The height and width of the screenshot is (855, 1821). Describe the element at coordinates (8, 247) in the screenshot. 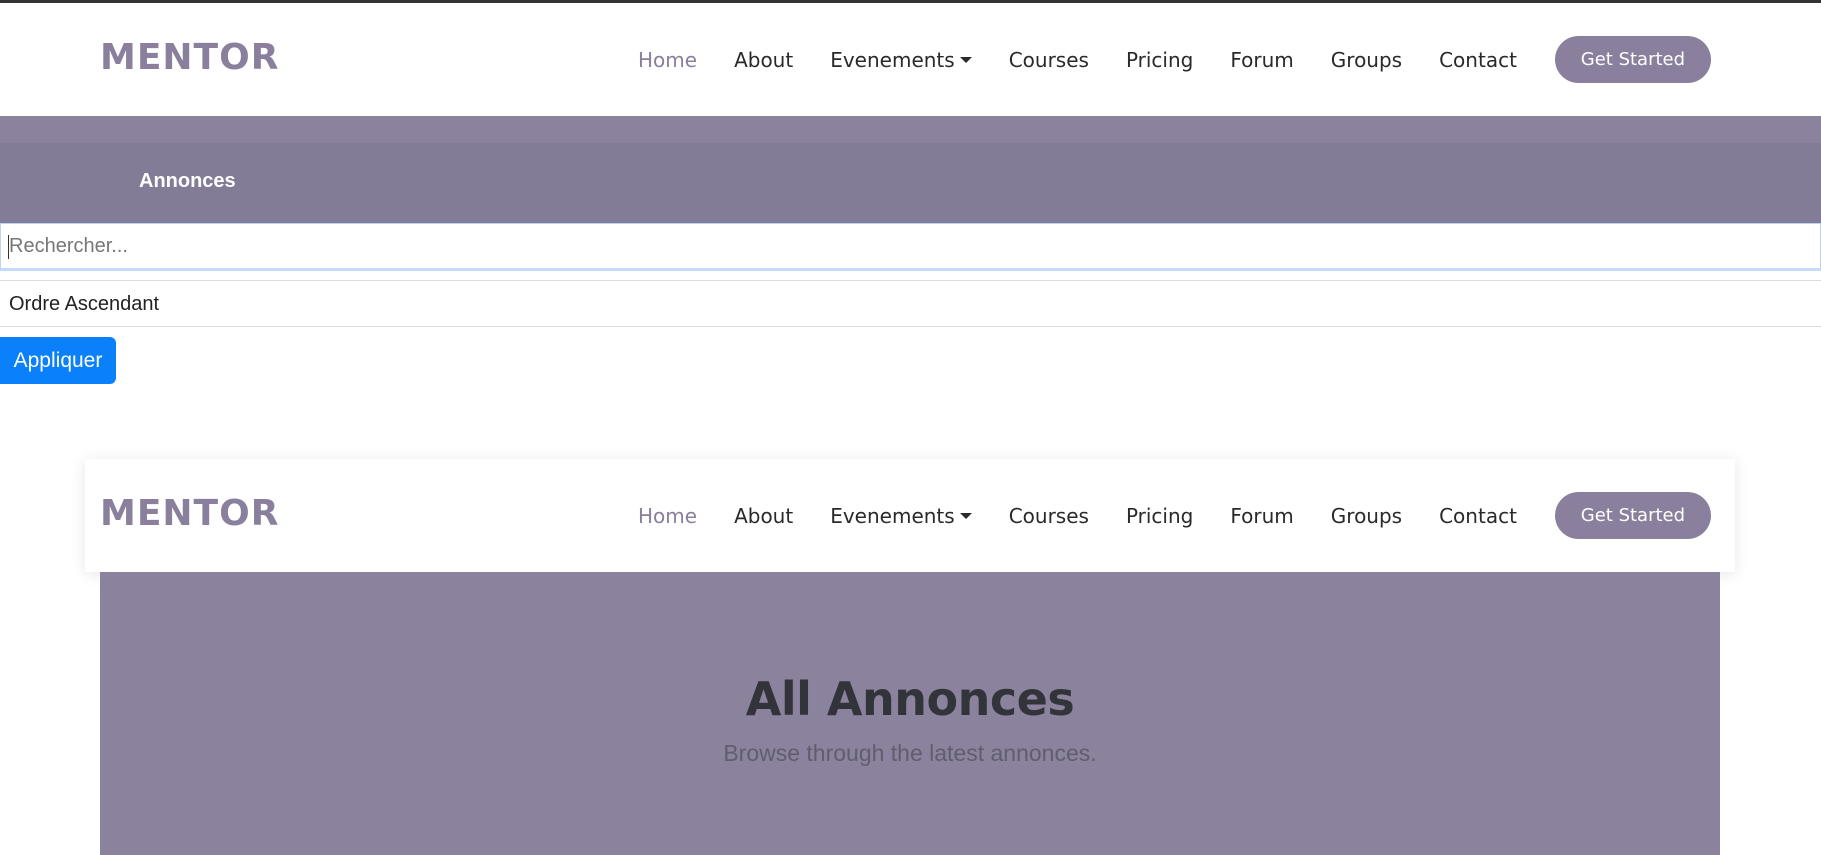

I see `text-cursor` at that location.